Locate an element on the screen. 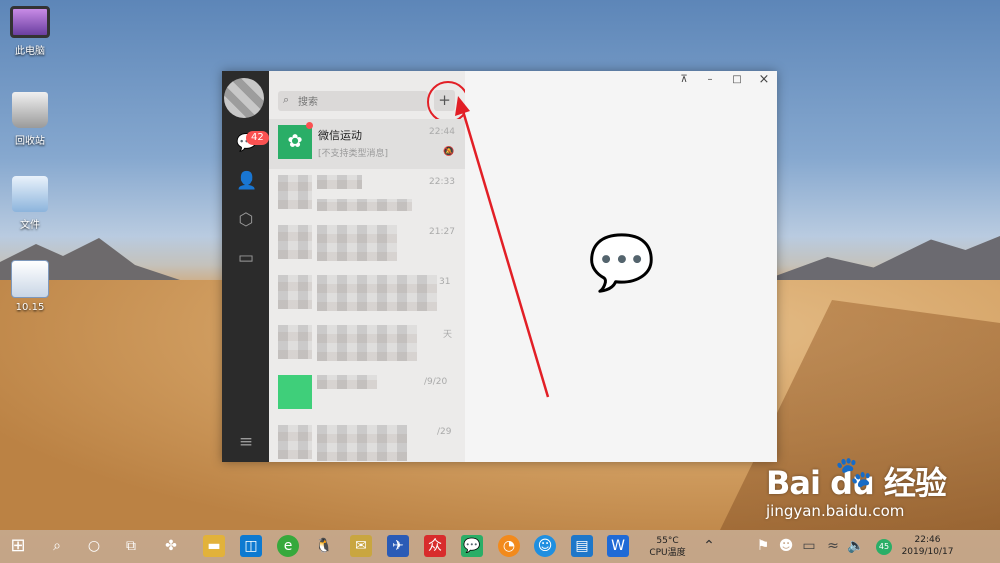 This screenshot has width=1000, height=563. clock-date: 2019/10/17 is located at coordinates (927, 552).